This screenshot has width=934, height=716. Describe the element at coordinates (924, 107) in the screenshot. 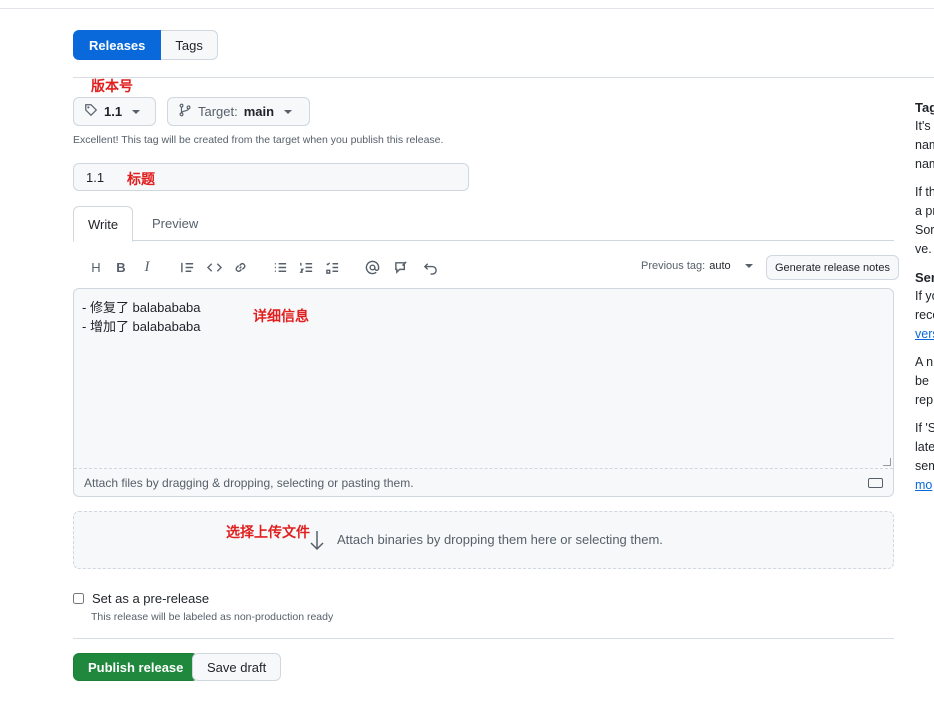

I see `sidebar-heading: Tag` at that location.